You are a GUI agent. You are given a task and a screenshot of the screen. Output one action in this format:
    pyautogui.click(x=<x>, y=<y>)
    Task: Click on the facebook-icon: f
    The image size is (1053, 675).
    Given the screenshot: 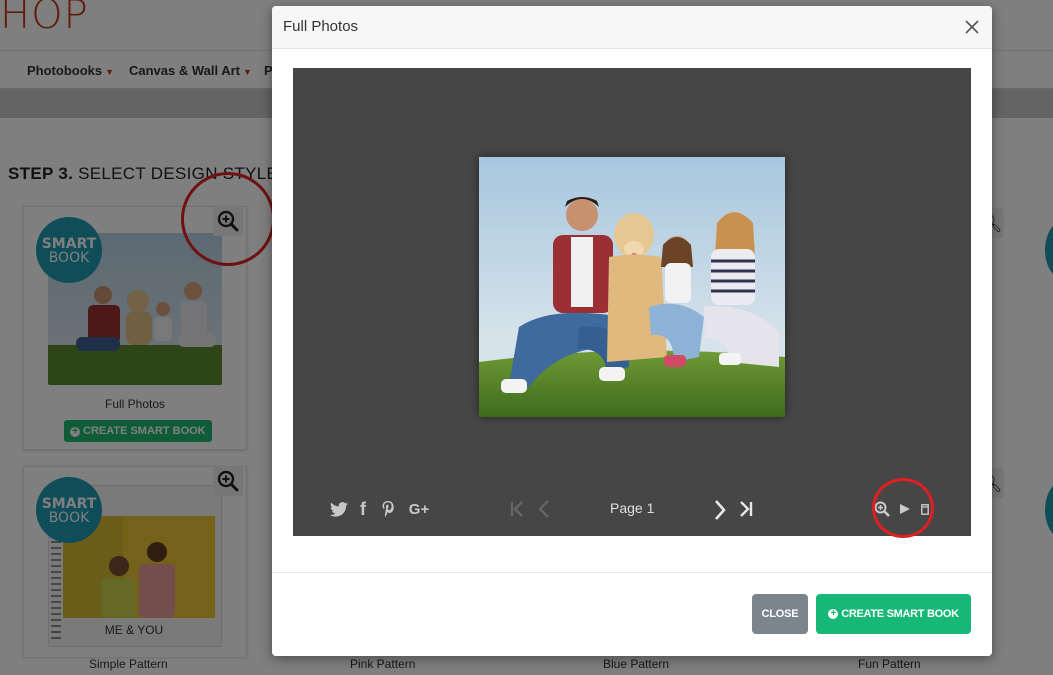 What is the action you would take?
    pyautogui.click(x=363, y=508)
    